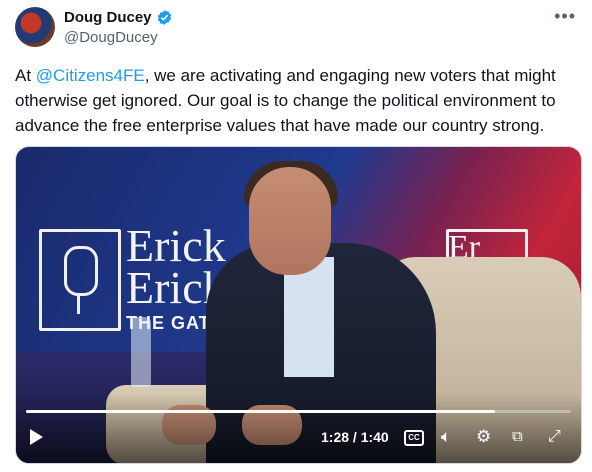 The width and height of the screenshot is (592, 472). I want to click on progress-bar, so click(298, 411).